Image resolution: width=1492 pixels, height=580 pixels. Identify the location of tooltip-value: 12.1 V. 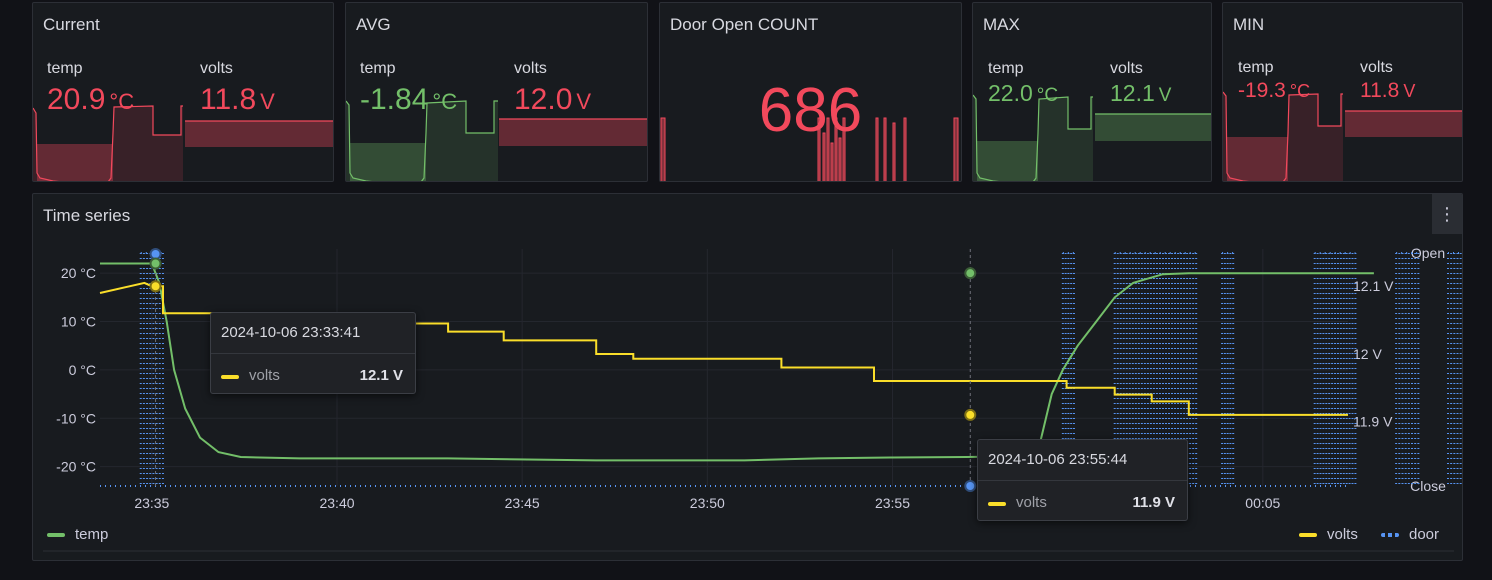
(381, 375).